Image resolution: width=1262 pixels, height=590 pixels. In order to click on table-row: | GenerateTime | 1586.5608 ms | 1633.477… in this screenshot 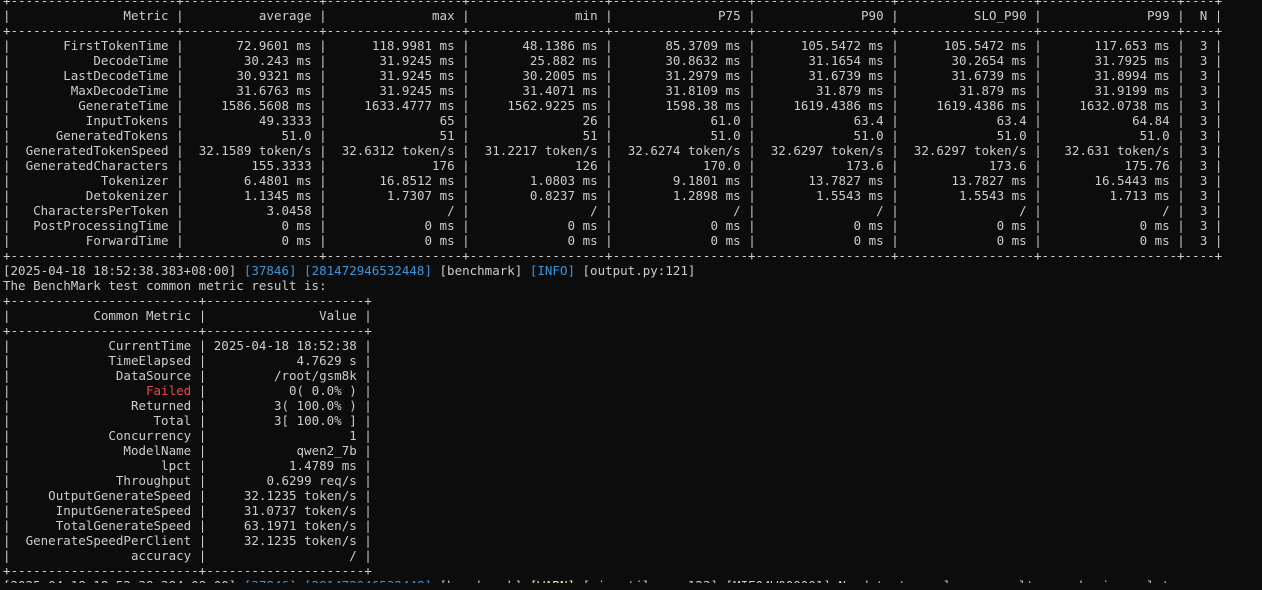, I will do `click(632, 105)`.